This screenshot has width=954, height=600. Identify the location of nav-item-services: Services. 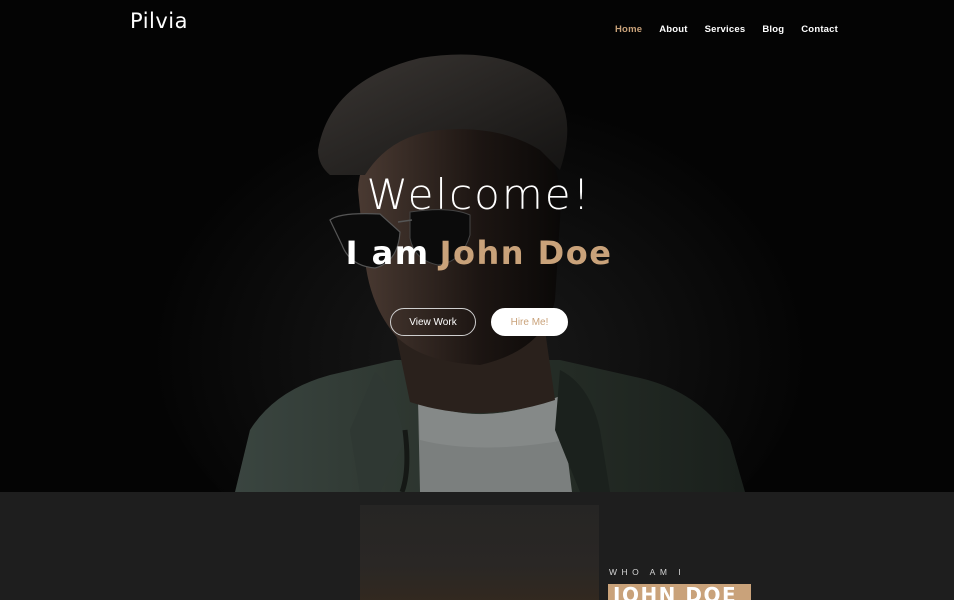
(725, 28).